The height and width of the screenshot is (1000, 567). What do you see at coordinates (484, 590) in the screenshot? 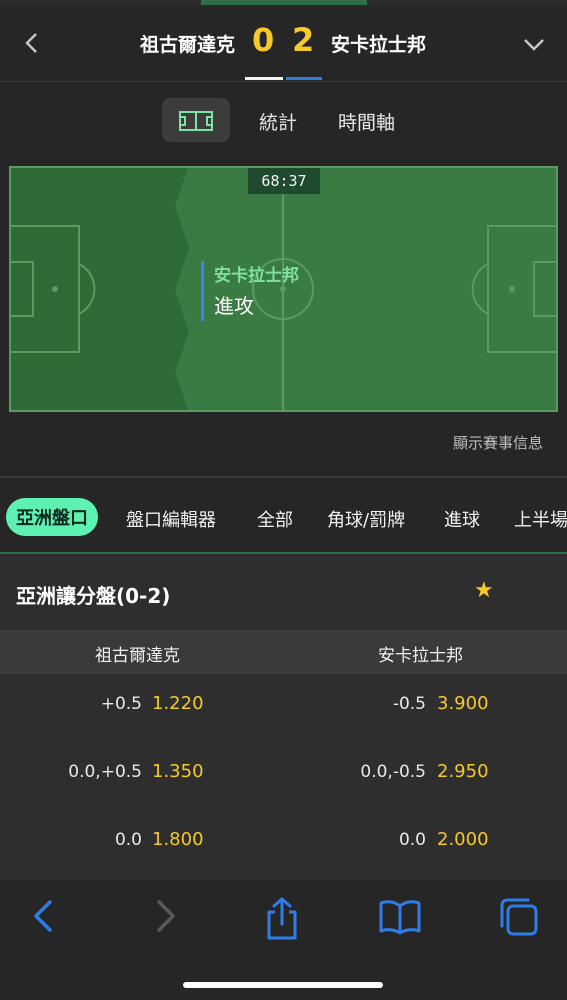
I see `star-icon: ★` at bounding box center [484, 590].